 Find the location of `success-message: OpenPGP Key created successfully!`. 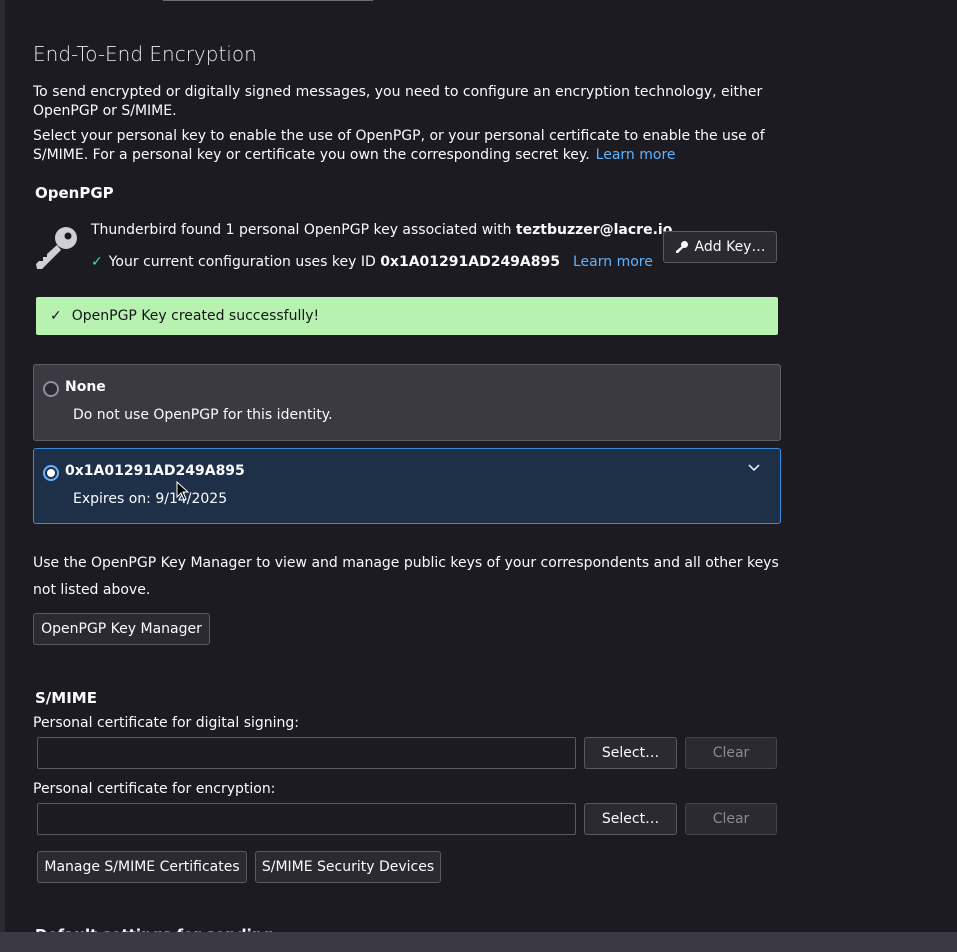

success-message: OpenPGP Key created successfully! is located at coordinates (195, 316).